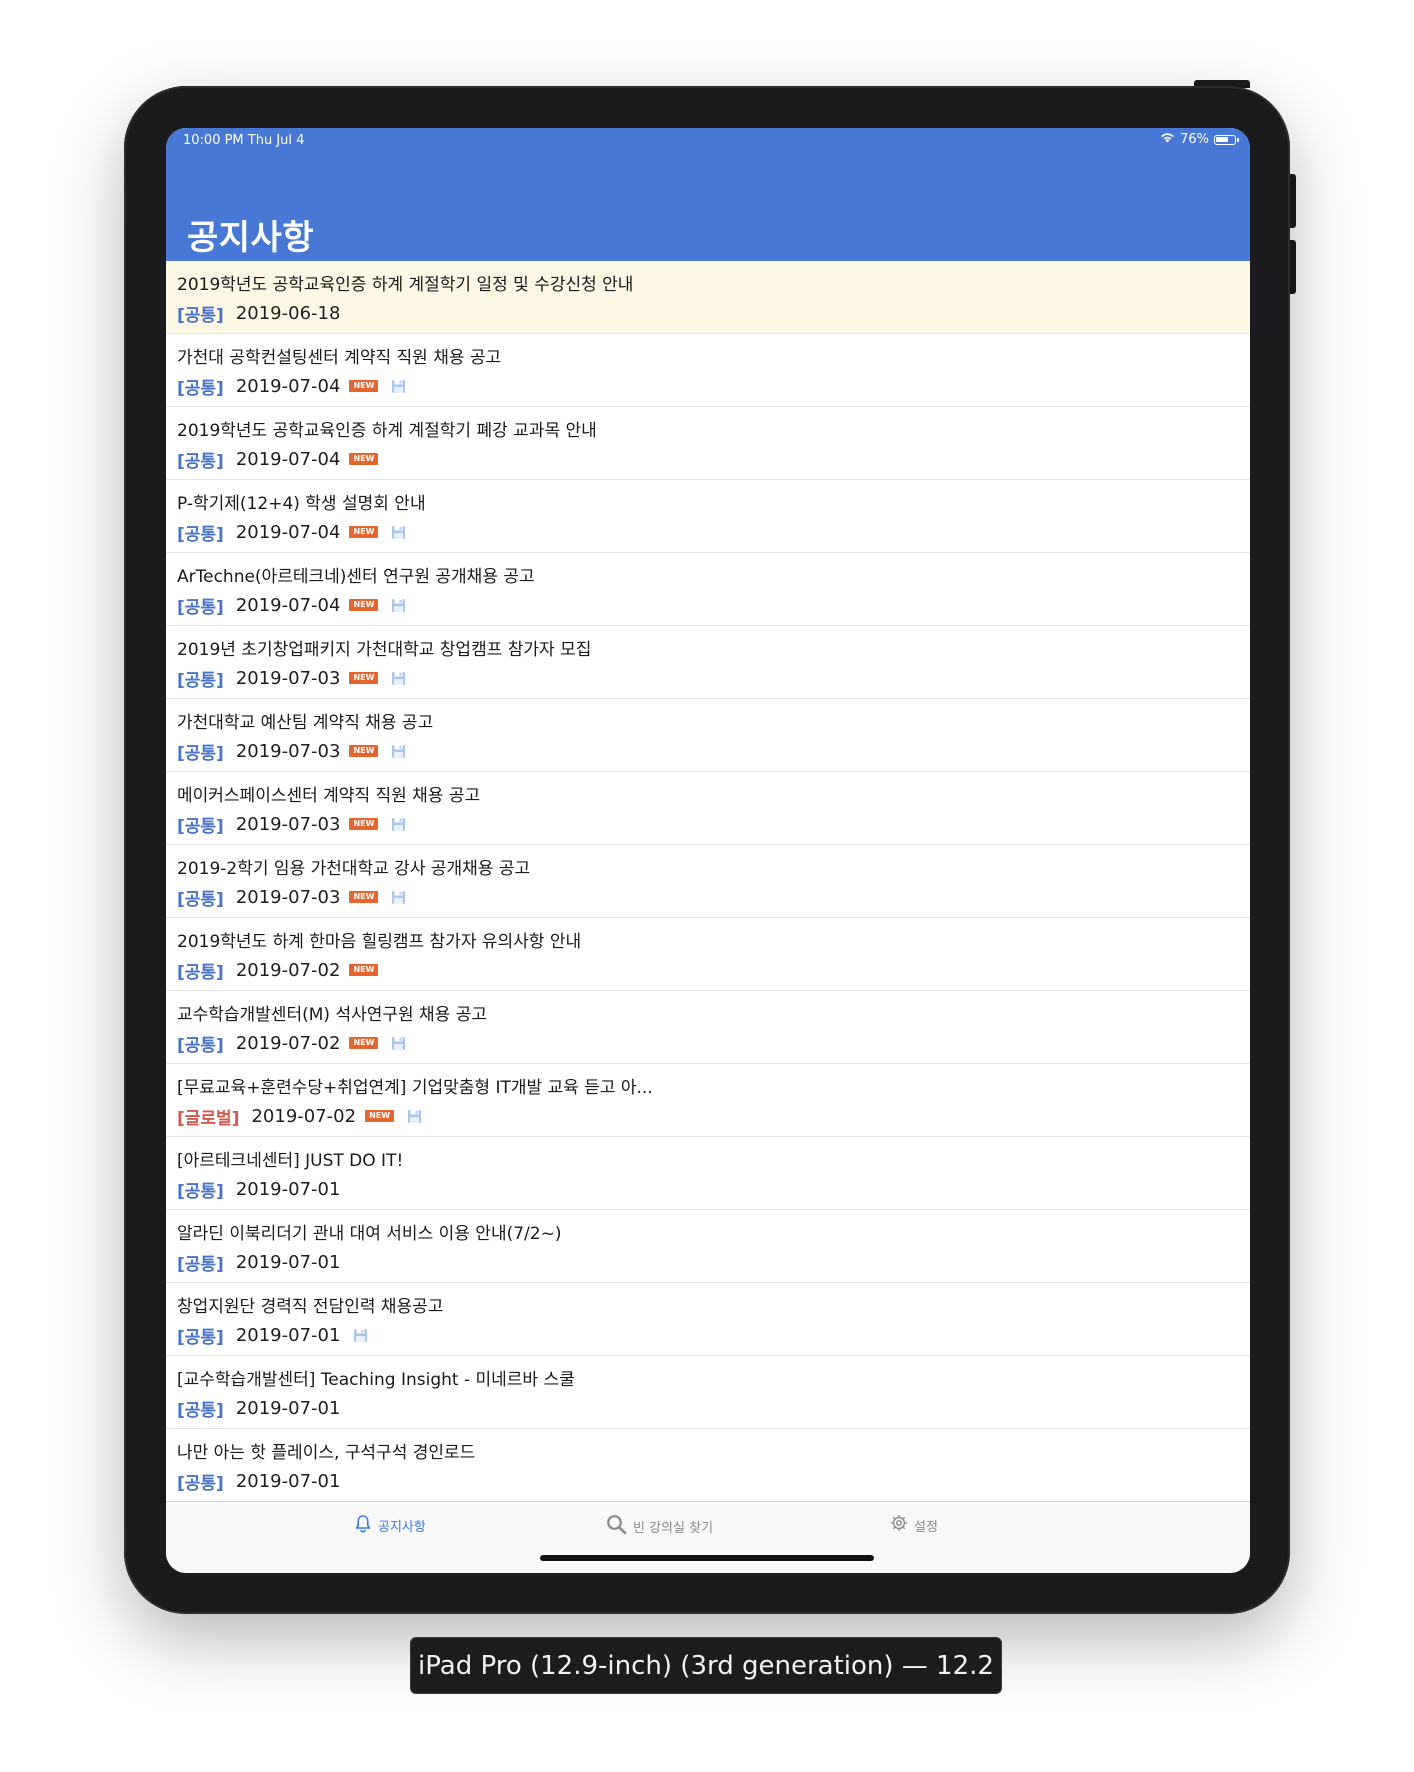 Image resolution: width=1414 pixels, height=1772 pixels. Describe the element at coordinates (708, 1465) in the screenshot. I see `notice-row: 나만 아는 핫 플레이스, 구석구석 경인로드 [공통] 2019-07-01` at that location.